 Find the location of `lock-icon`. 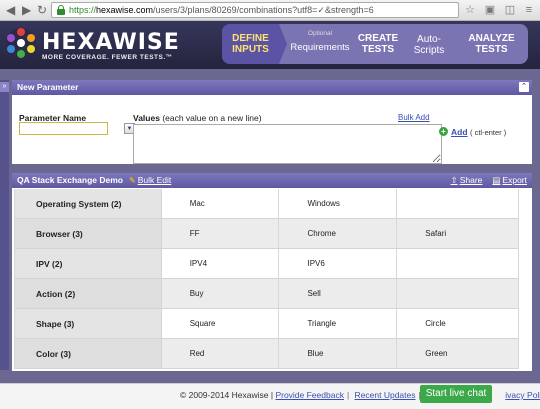

lock-icon is located at coordinates (61, 10).